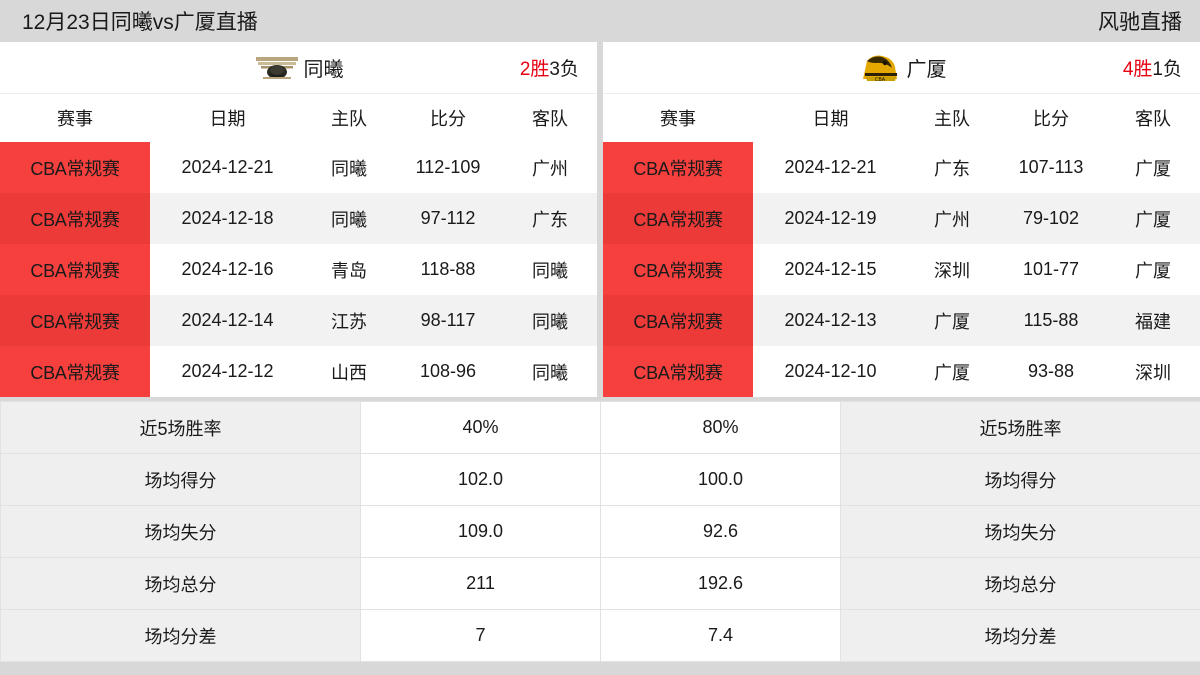 The height and width of the screenshot is (675, 1200). I want to click on left-team-header: 同曦 2胜3负, so click(298, 68).